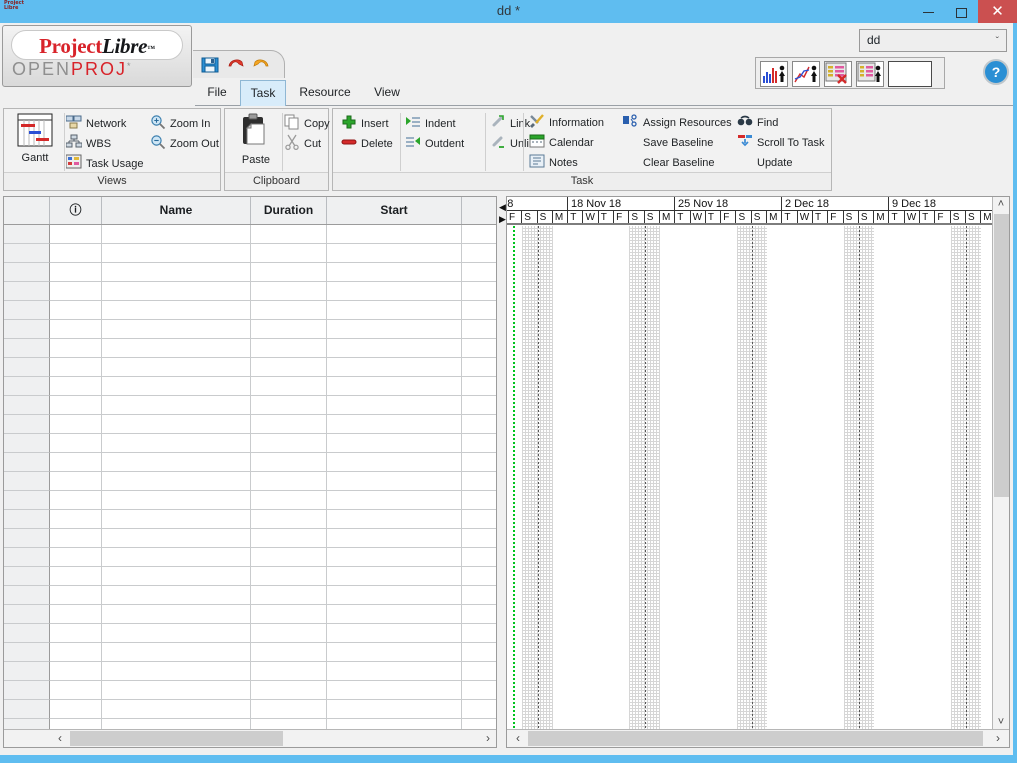 The image size is (1017, 763). I want to click on maximize-button, so click(961, 11).